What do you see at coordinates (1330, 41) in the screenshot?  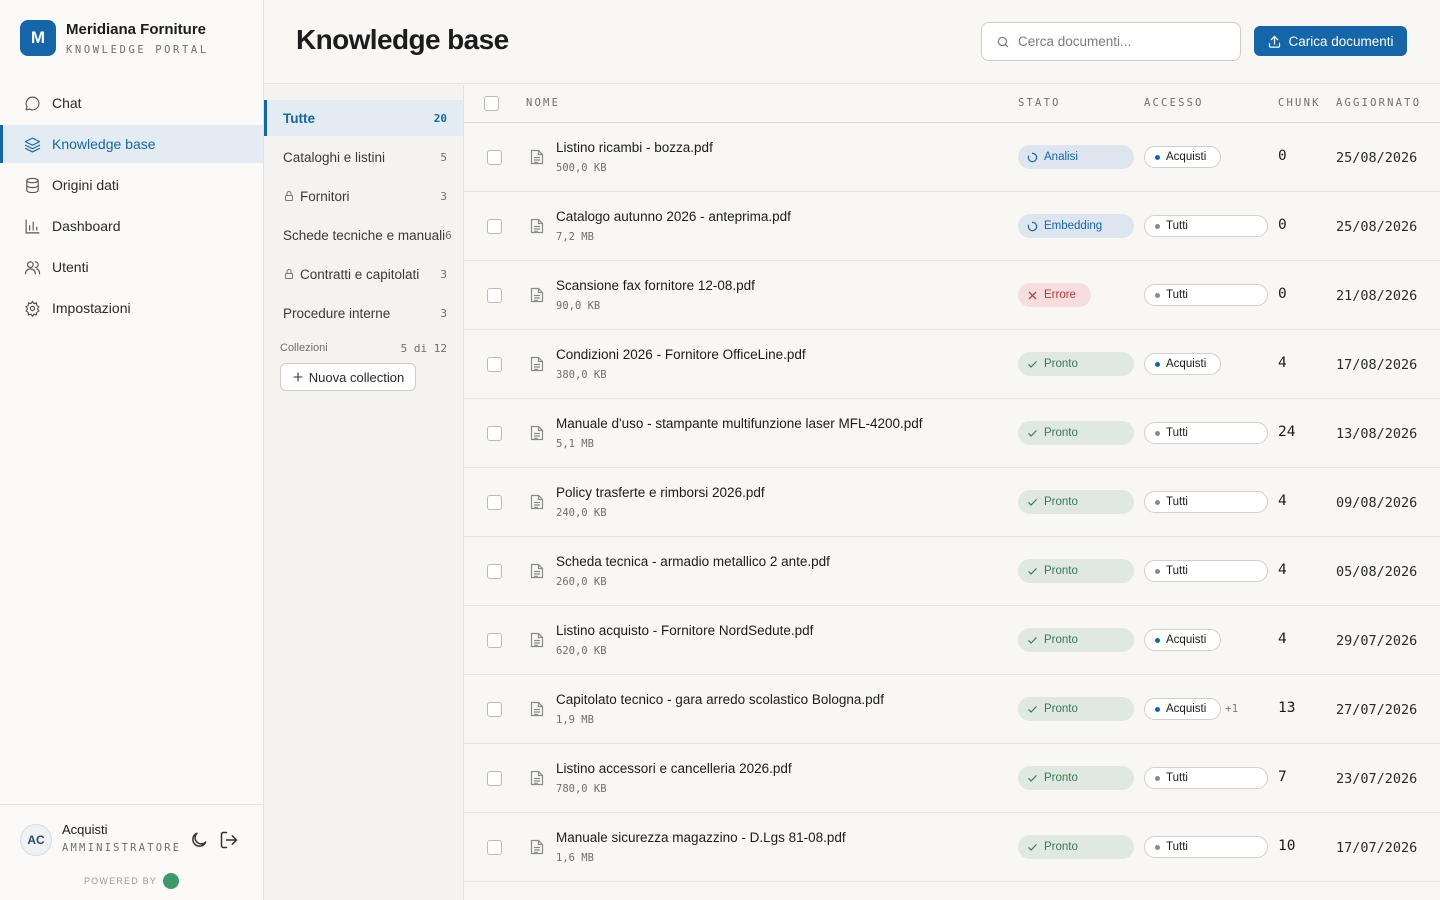 I see `upload-documents-button: Carica documenti` at bounding box center [1330, 41].